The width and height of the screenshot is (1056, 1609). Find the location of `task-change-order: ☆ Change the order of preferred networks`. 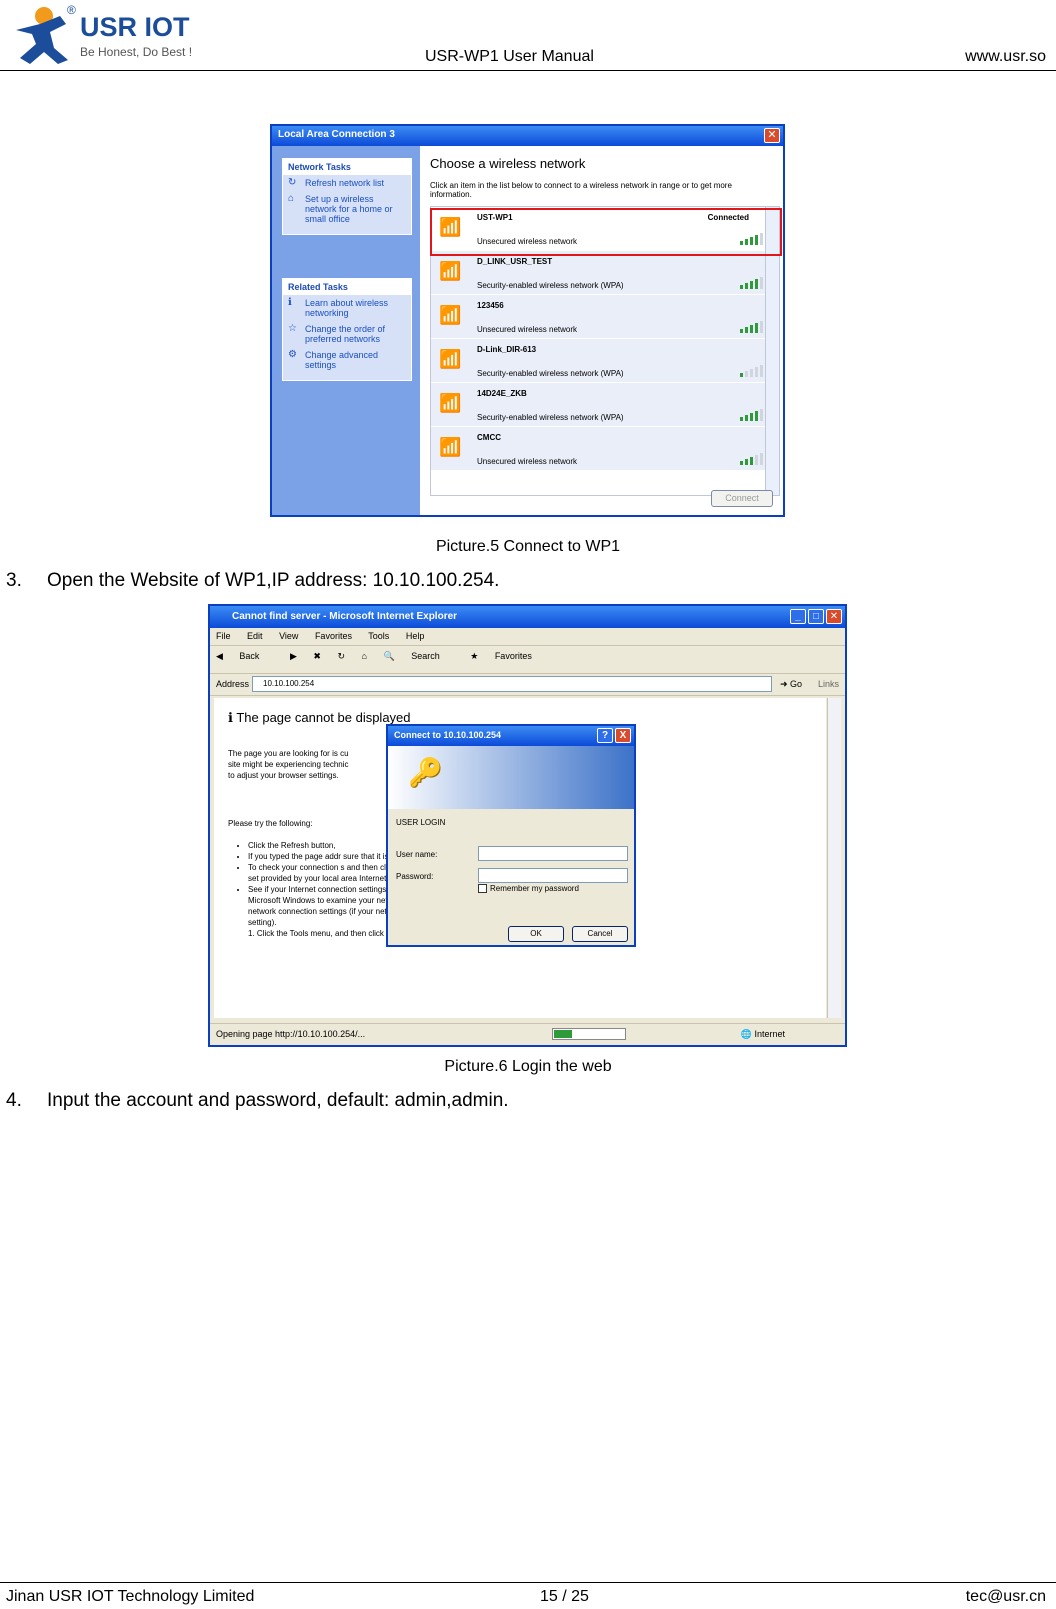

task-change-order: ☆ Change the order of preferred networks is located at coordinates (347, 334).